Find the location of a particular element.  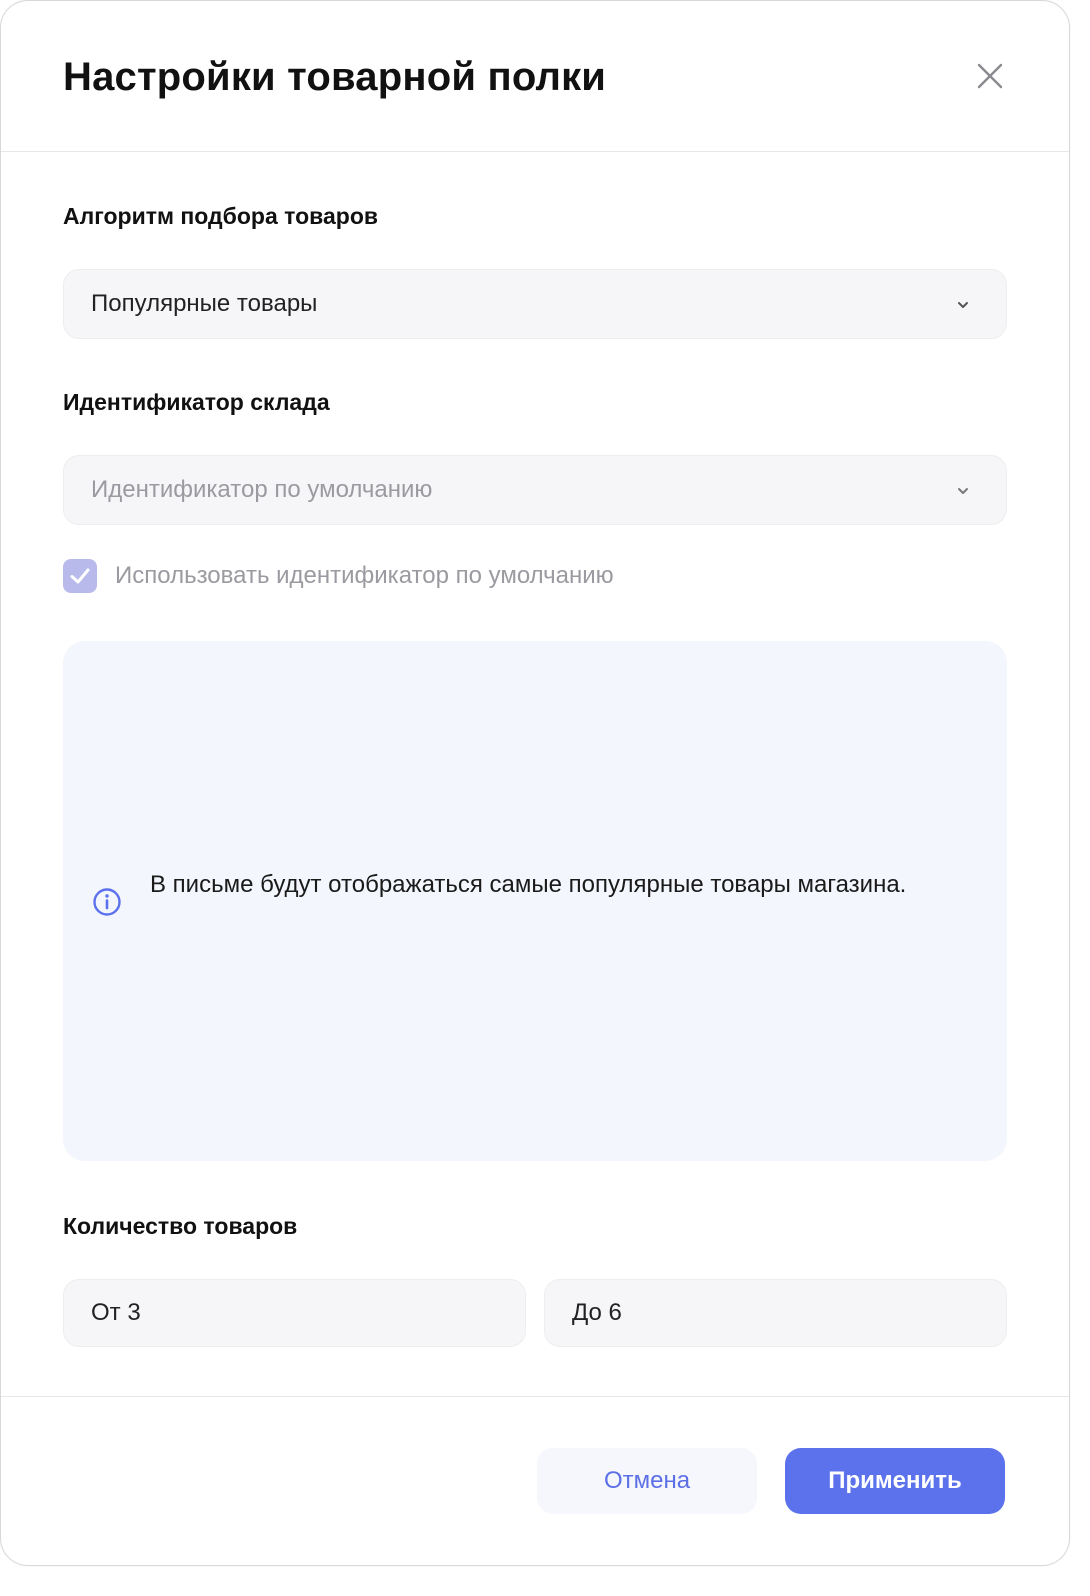

apply-button: Применить is located at coordinates (895, 1481).